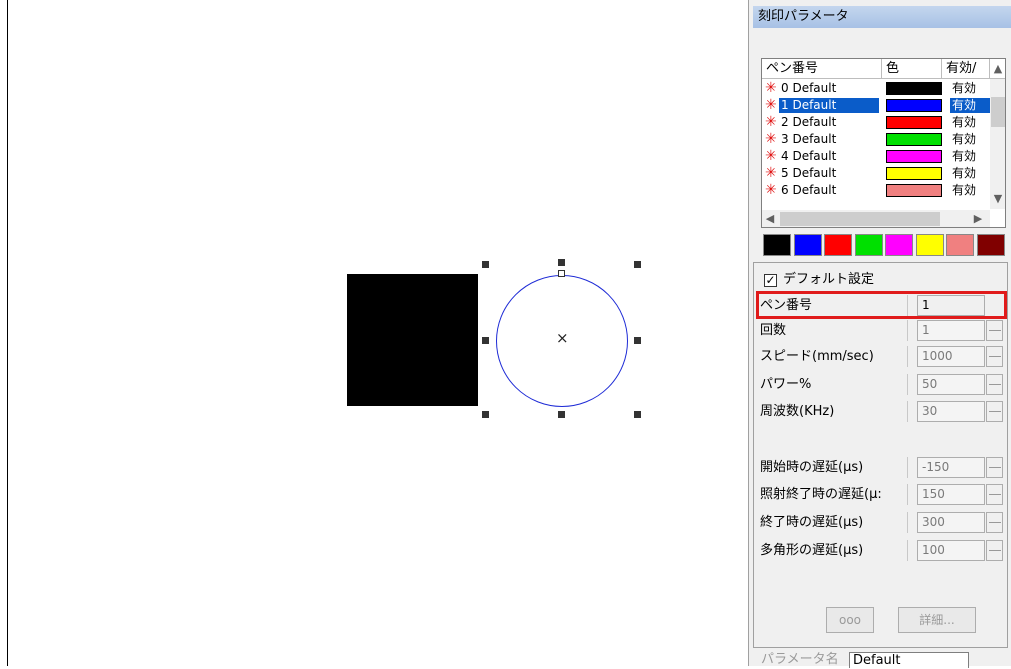 The height and width of the screenshot is (669, 1011). What do you see at coordinates (561, 273) in the screenshot?
I see `start-point-marker` at bounding box center [561, 273].